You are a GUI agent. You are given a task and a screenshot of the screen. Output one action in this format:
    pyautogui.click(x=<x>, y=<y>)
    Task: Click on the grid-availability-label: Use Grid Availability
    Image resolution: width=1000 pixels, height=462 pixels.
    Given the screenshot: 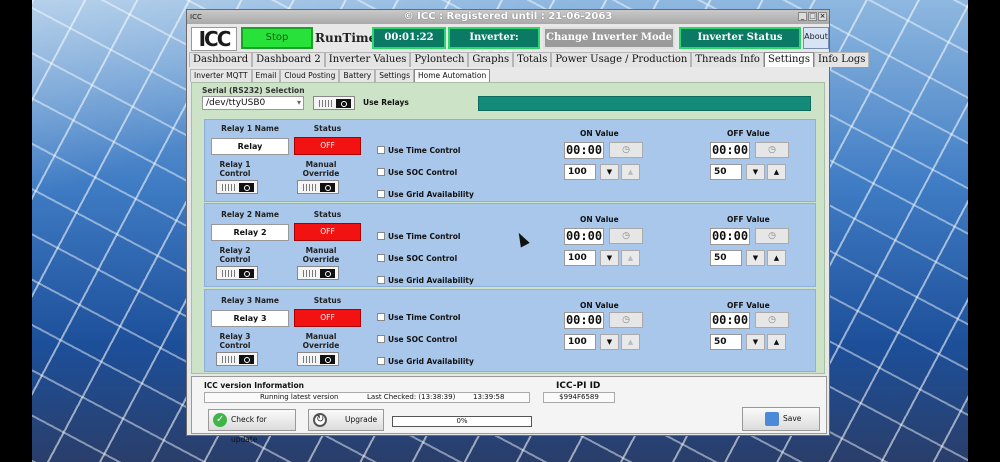 What is the action you would take?
    pyautogui.click(x=431, y=280)
    